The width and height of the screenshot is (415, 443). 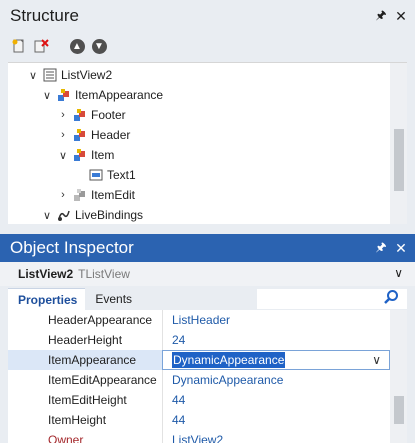 What do you see at coordinates (77, 46) in the screenshot?
I see `move-up-icon: ▲` at bounding box center [77, 46].